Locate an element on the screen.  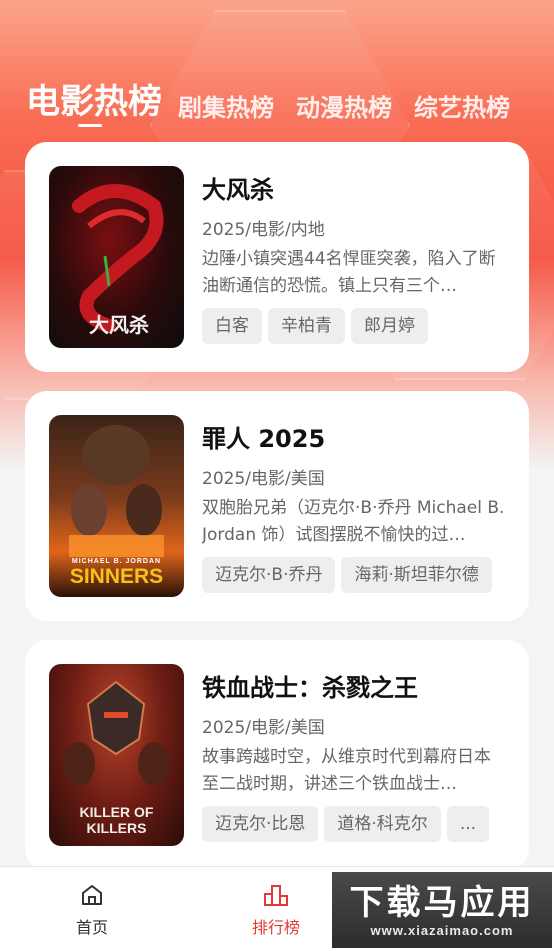
tab-anime-ranking: 动漫热榜 is located at coordinates (344, 108).